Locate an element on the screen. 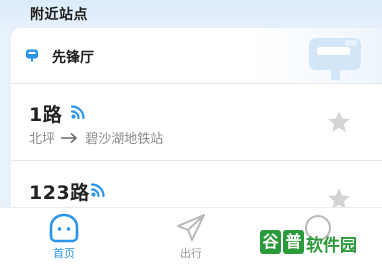 This screenshot has width=382, height=267. route-number: 123路 is located at coordinates (59, 193).